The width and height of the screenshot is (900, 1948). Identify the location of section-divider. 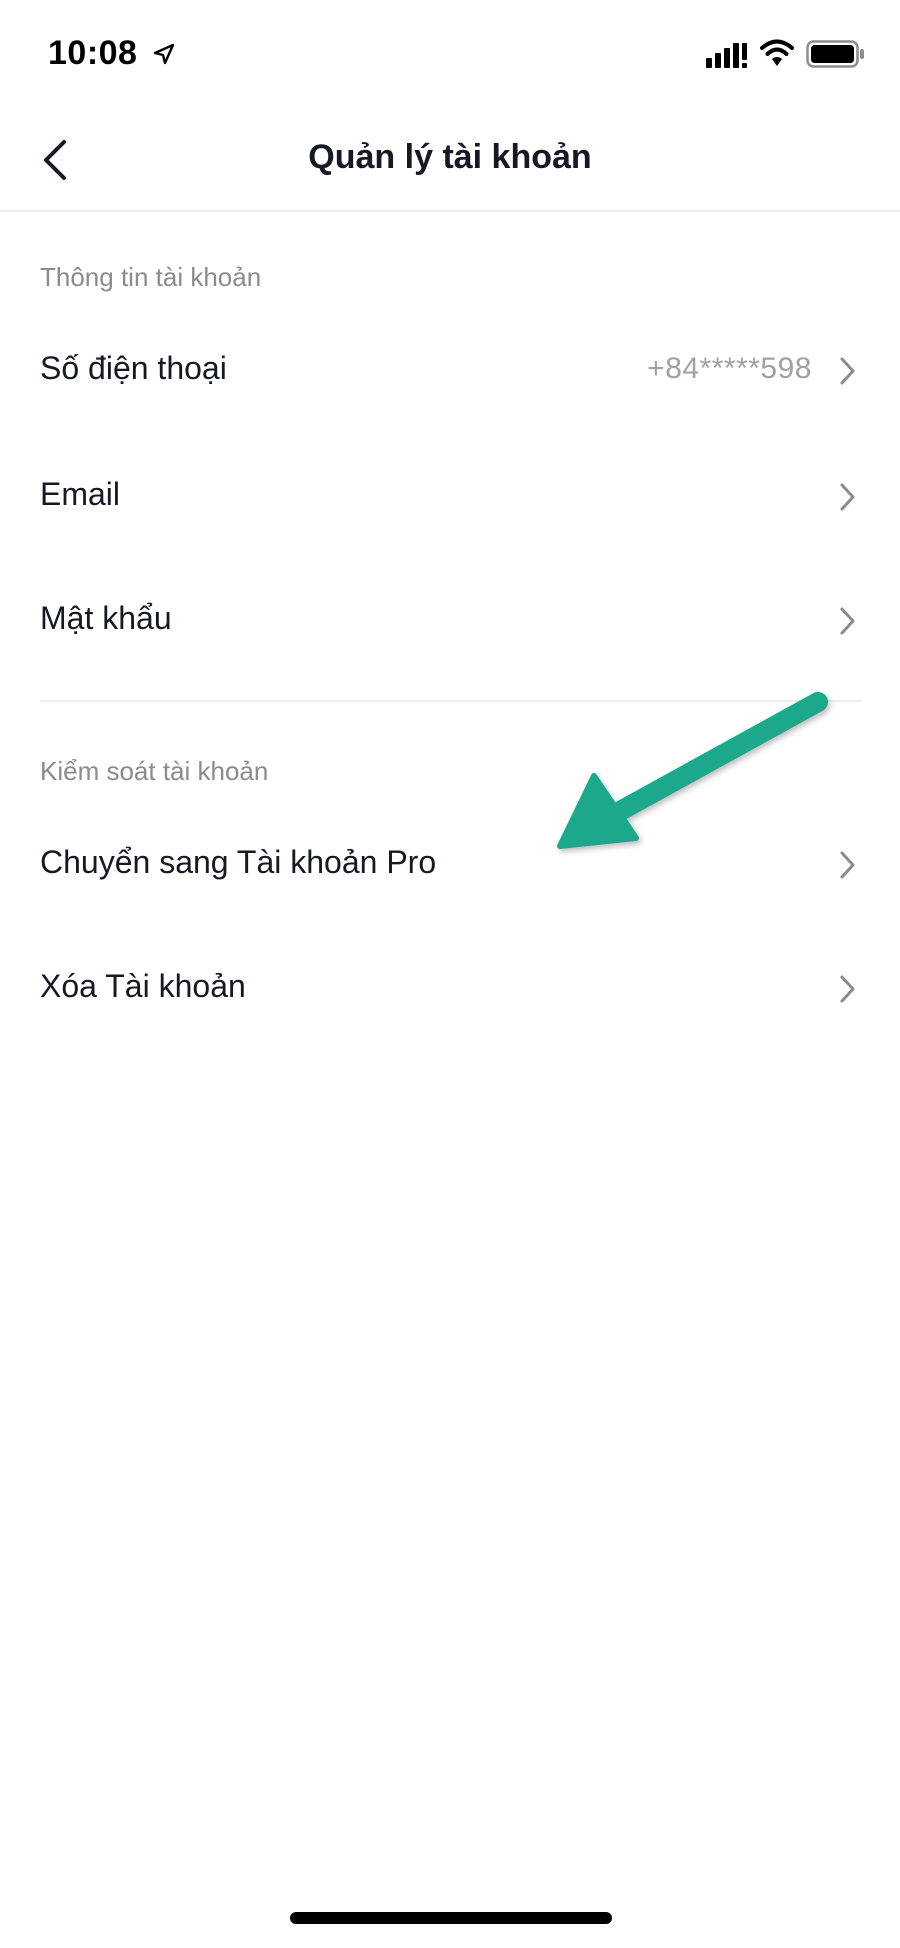
(451, 701).